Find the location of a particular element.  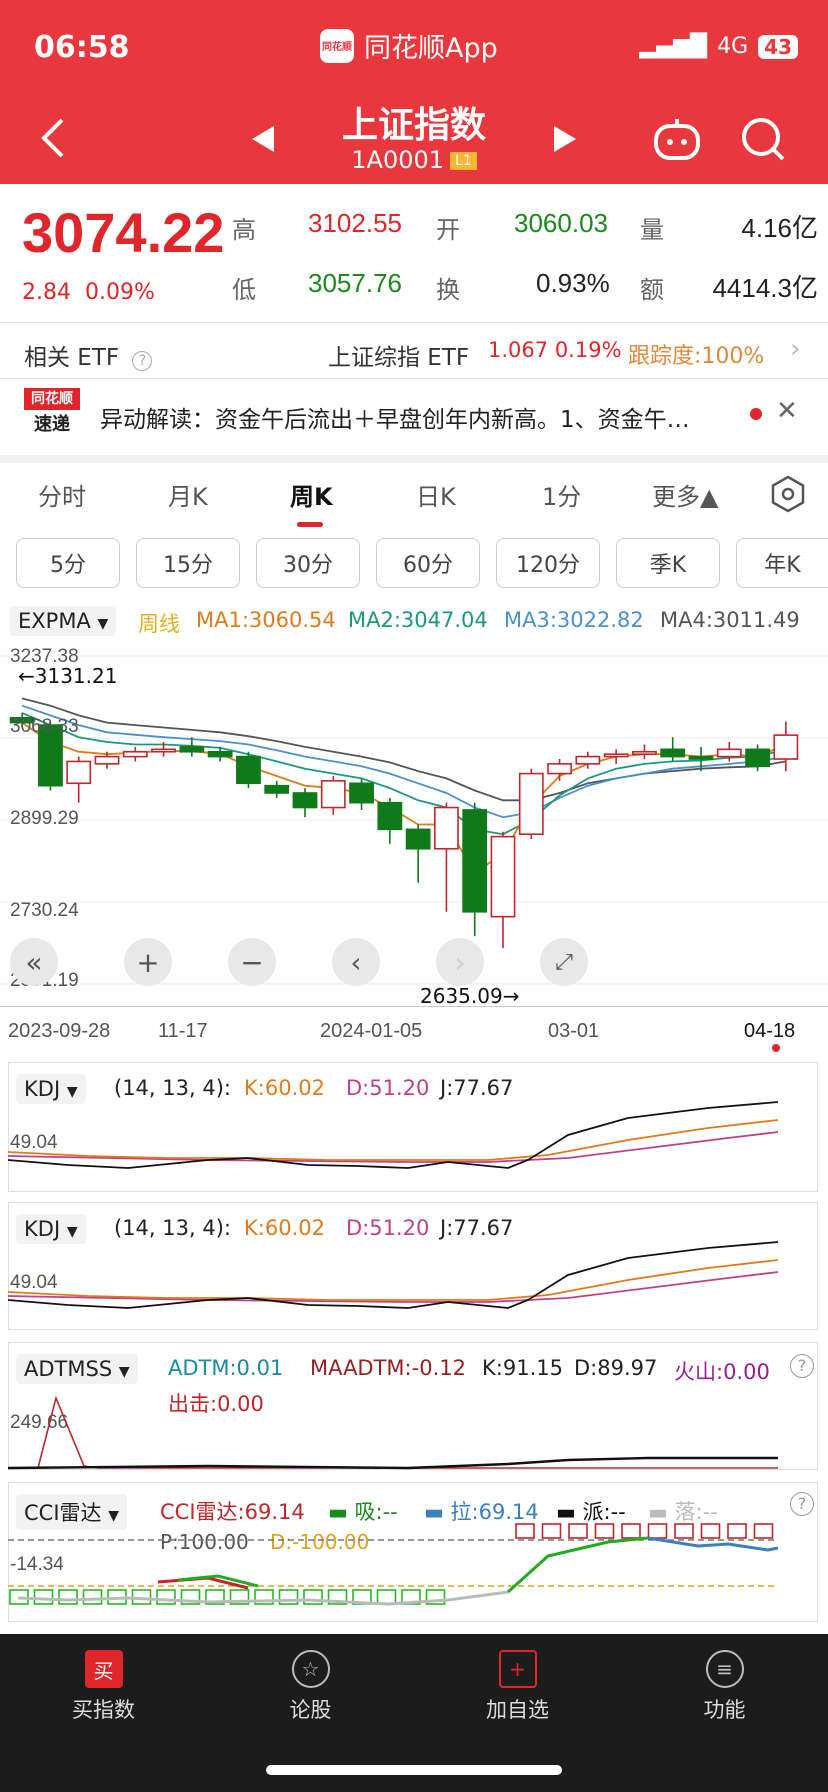

scroll-right-icon: › is located at coordinates (460, 962).